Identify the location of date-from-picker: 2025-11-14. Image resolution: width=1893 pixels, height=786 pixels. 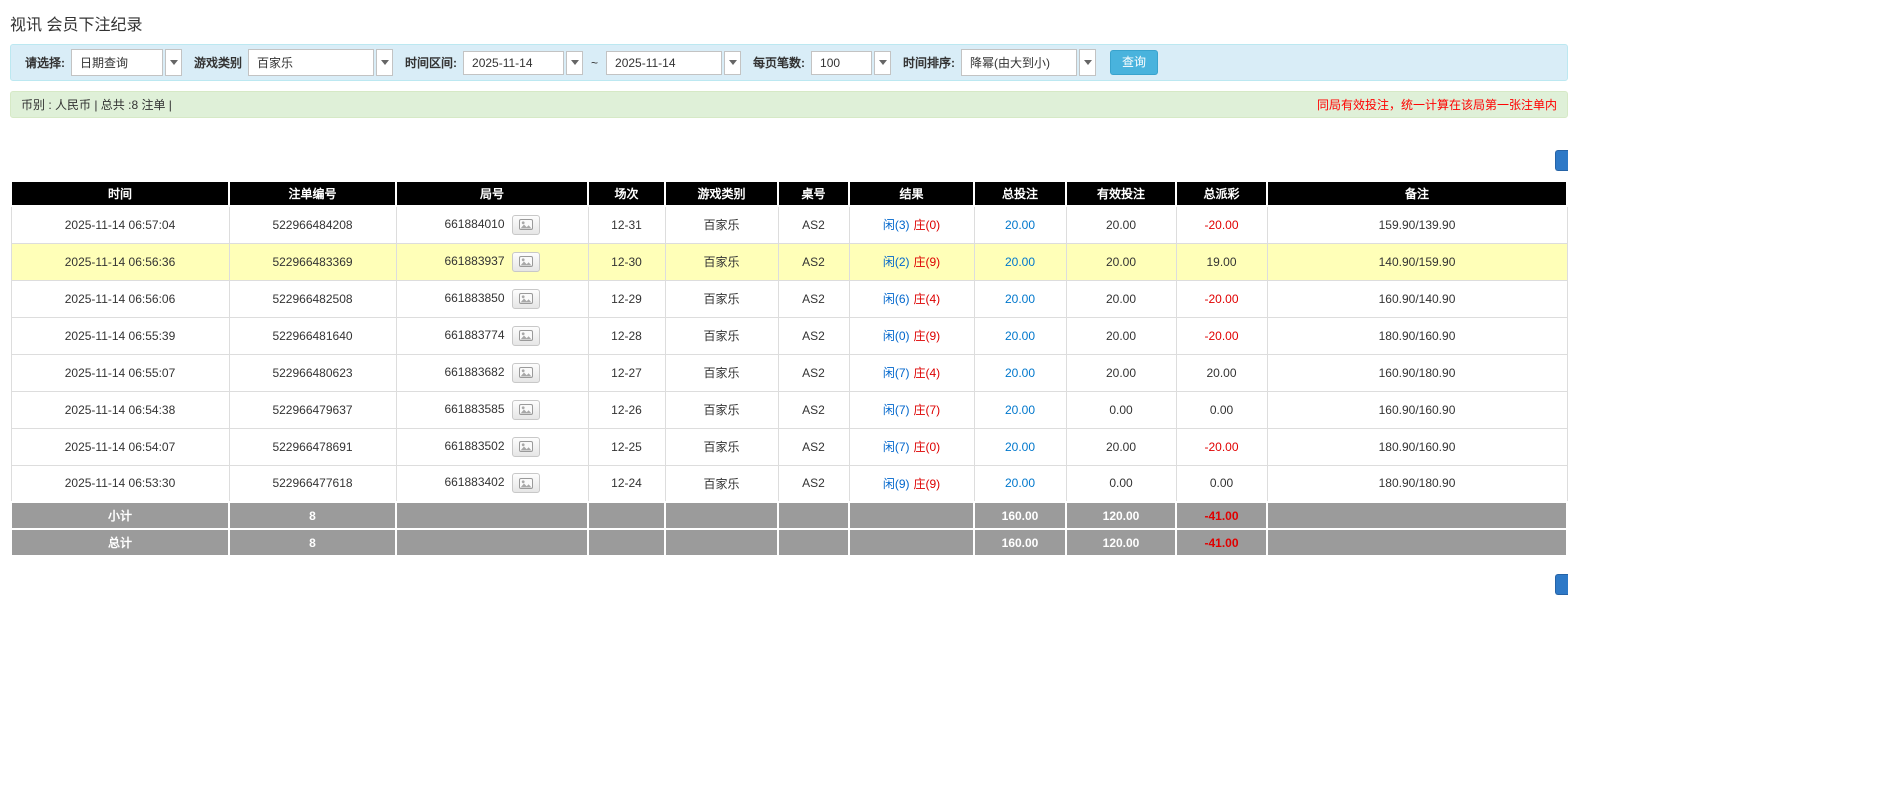
(523, 62).